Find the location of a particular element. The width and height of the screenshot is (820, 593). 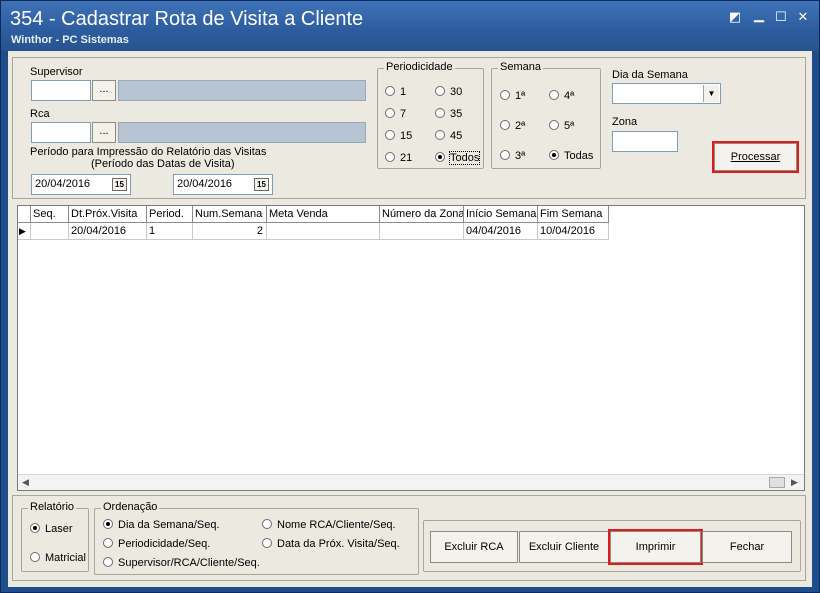

horizontal-scrollbar: ◀ ▶ is located at coordinates (411, 482).